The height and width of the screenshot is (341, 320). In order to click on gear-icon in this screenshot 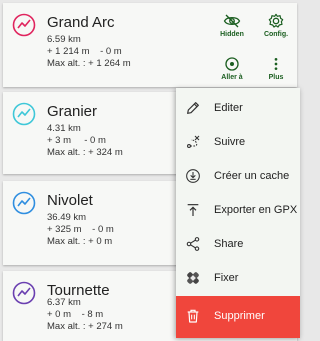, I will do `click(276, 20)`.